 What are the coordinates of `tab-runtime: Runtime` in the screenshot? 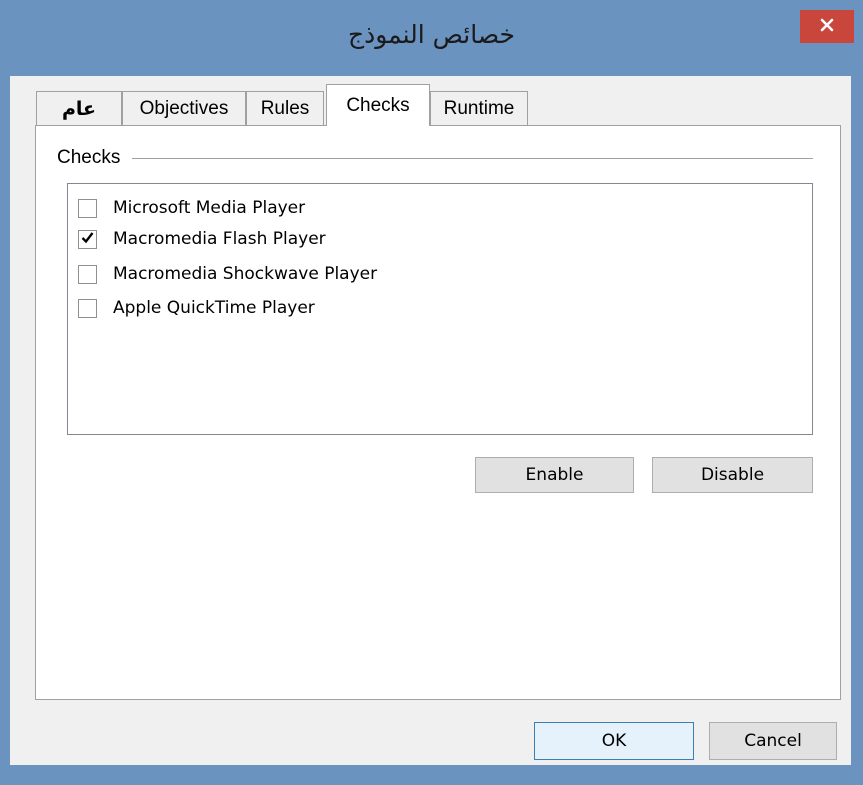 It's located at (479, 108).